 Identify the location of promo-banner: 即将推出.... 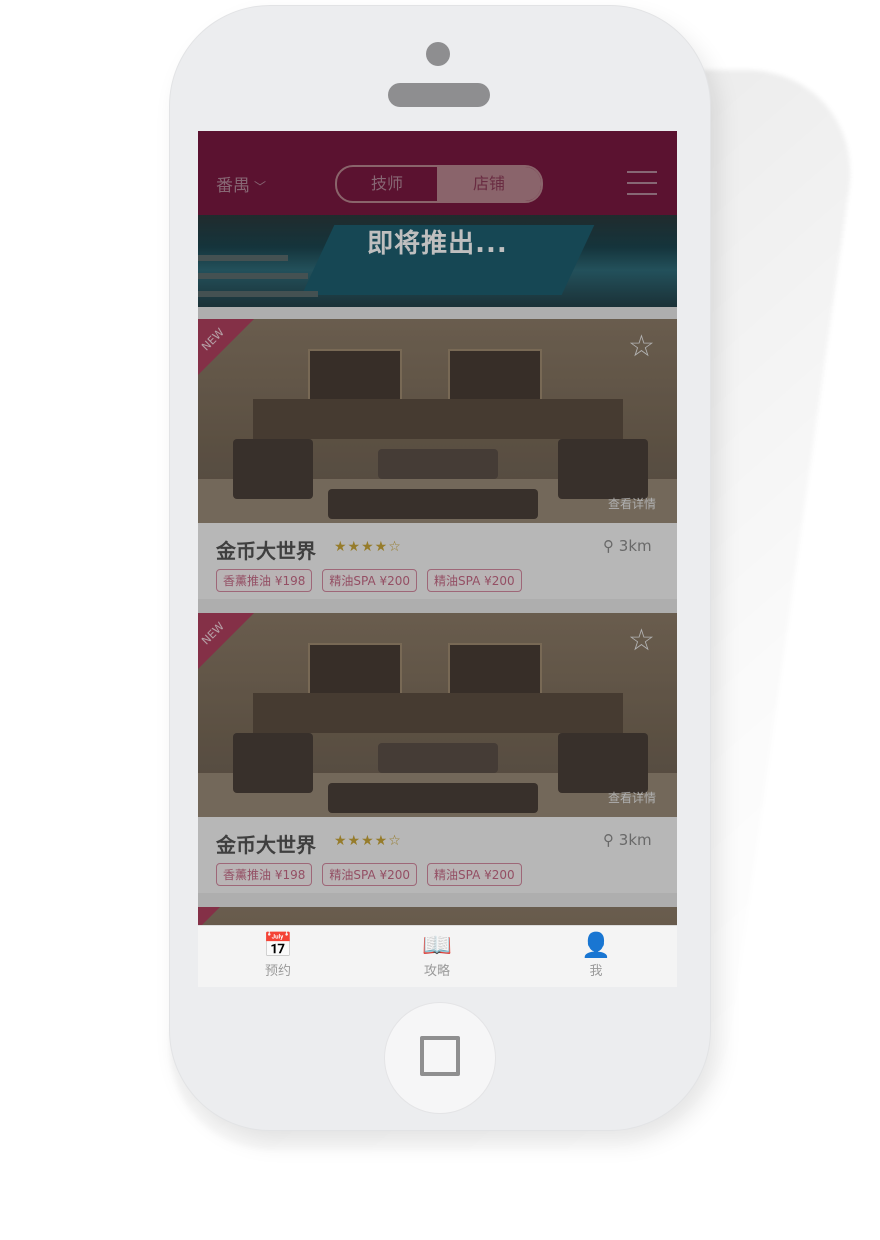
(437, 261).